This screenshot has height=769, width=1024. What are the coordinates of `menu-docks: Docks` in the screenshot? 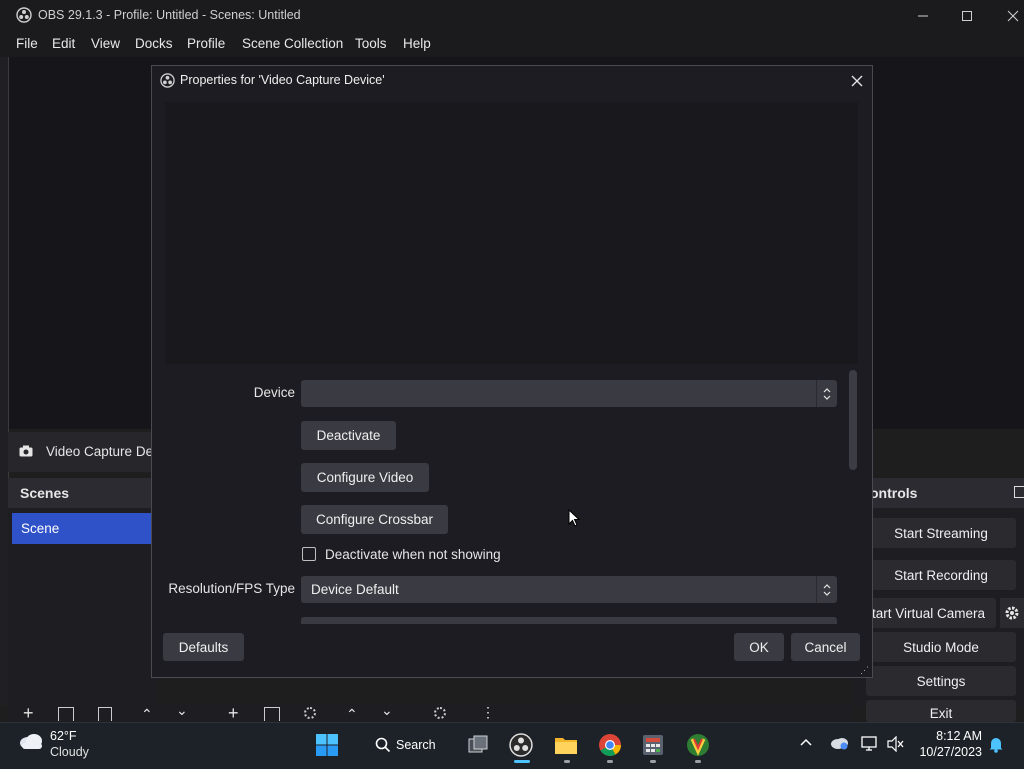 It's located at (154, 43).